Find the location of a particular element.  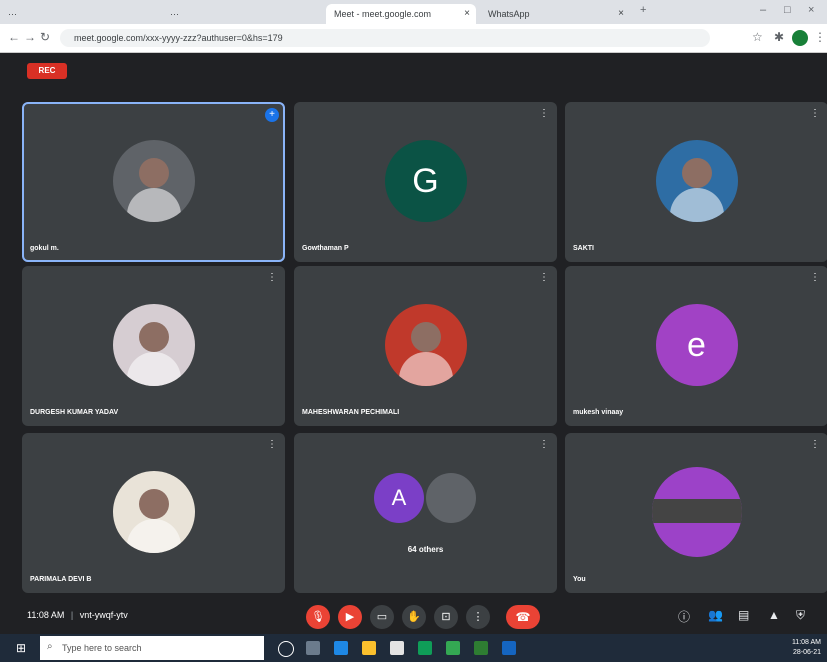

present-button: ⊡ is located at coordinates (446, 617).